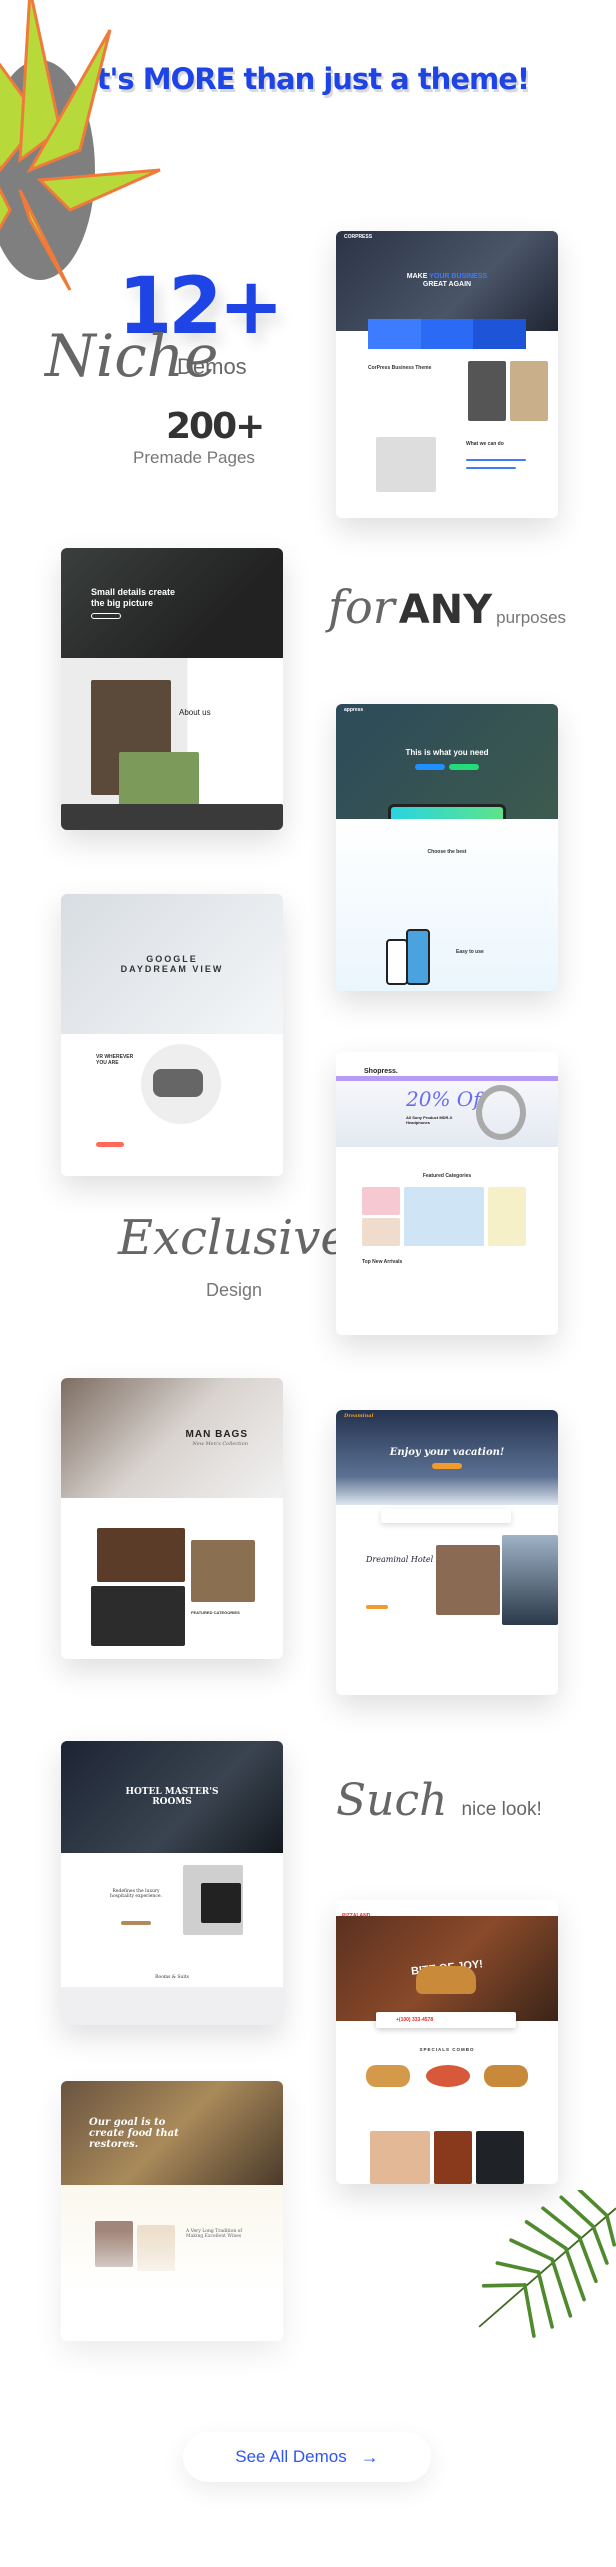 This screenshot has width=616, height=2567. What do you see at coordinates (194, 457) in the screenshot?
I see `pages-label: Premade Pages` at bounding box center [194, 457].